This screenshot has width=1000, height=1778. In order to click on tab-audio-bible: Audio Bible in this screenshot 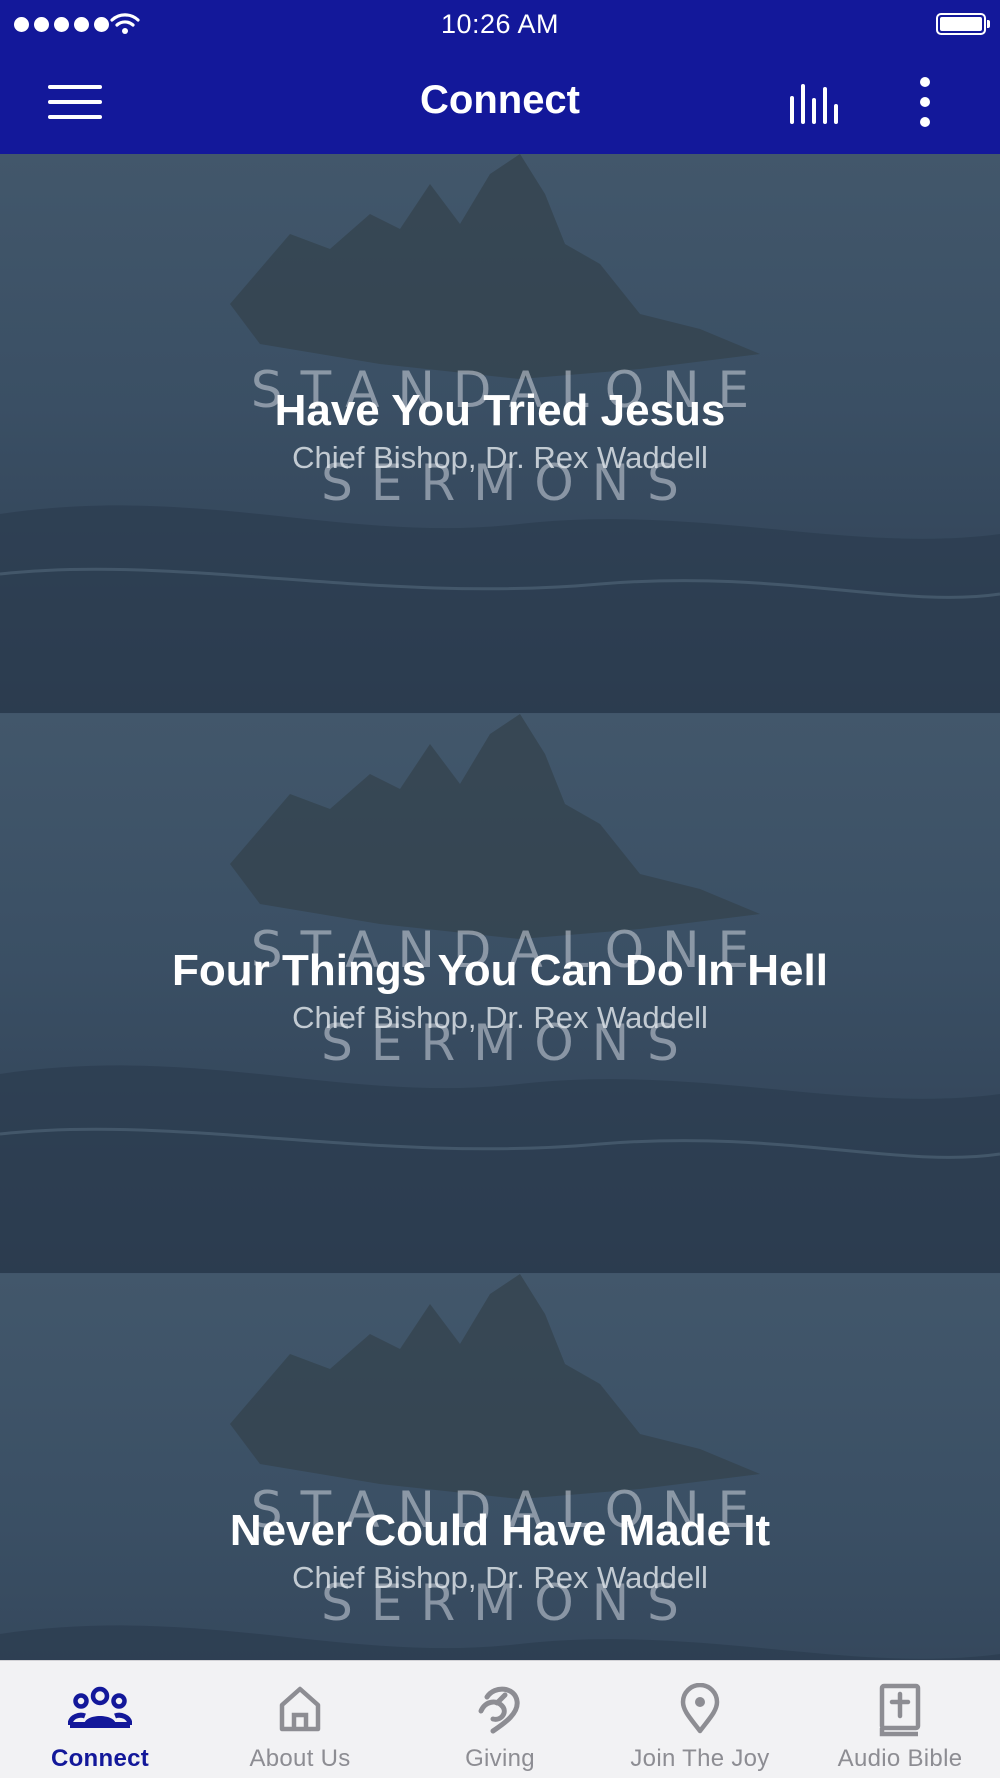, I will do `click(900, 1719)`.